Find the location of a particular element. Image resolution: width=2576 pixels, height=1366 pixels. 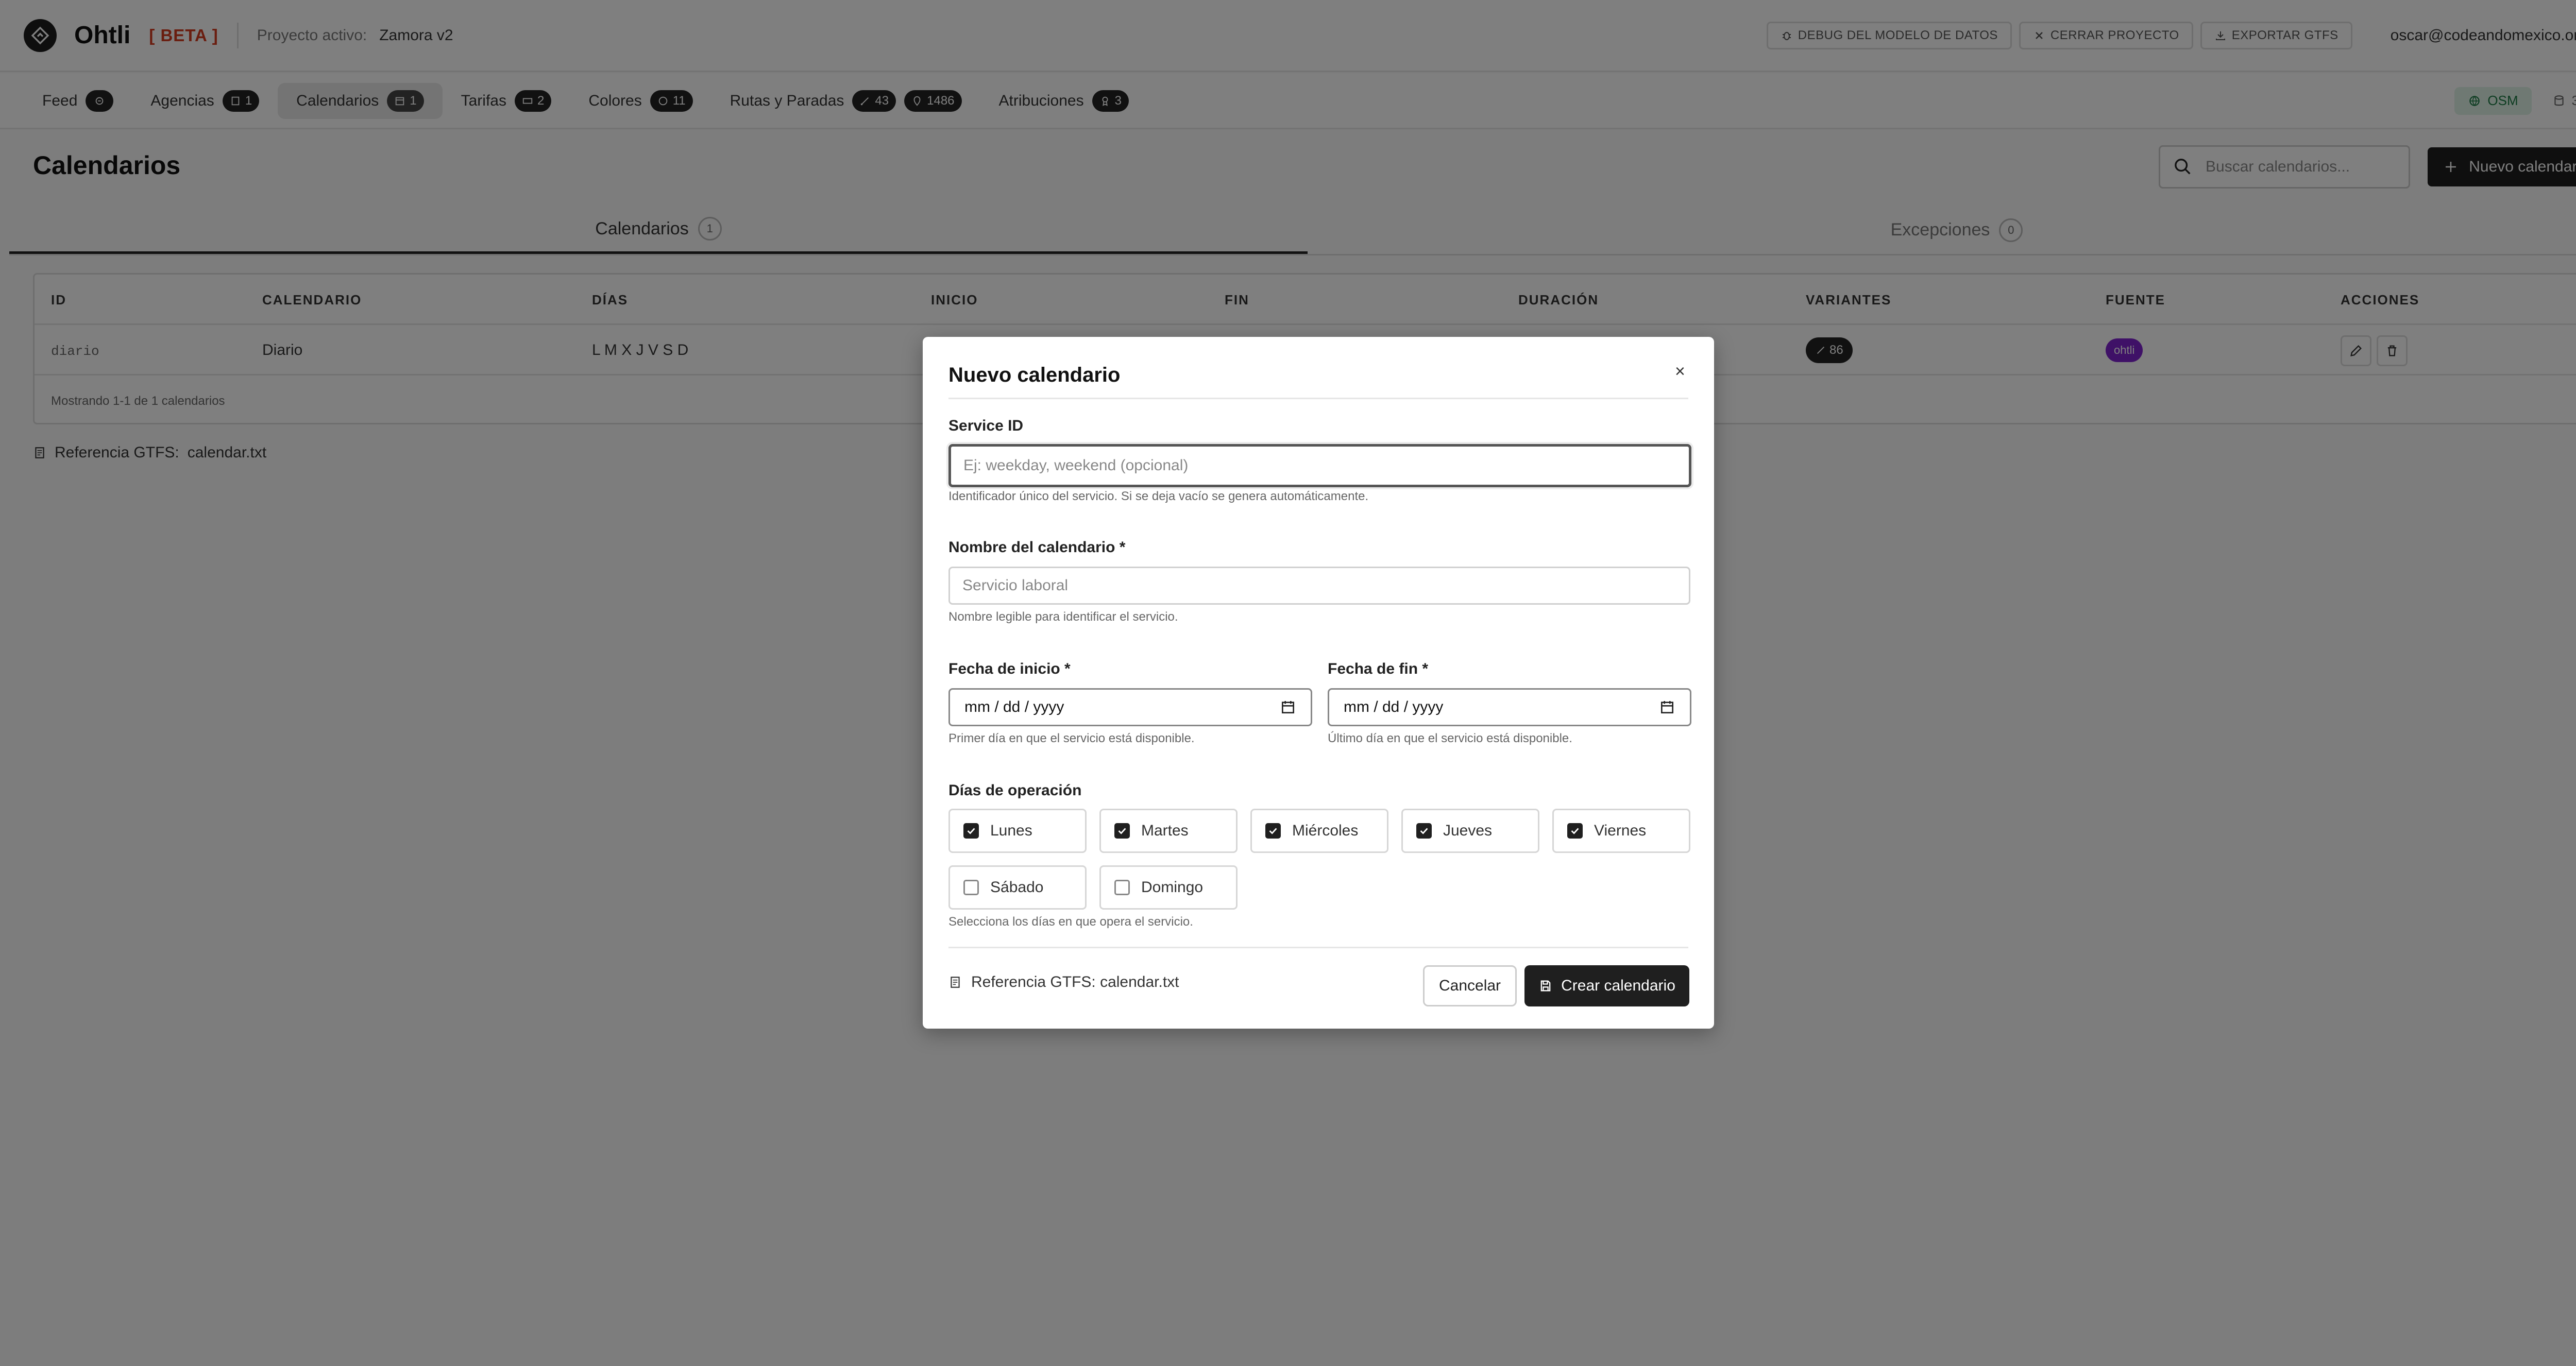

day-viernes: Viernes is located at coordinates (1621, 831).